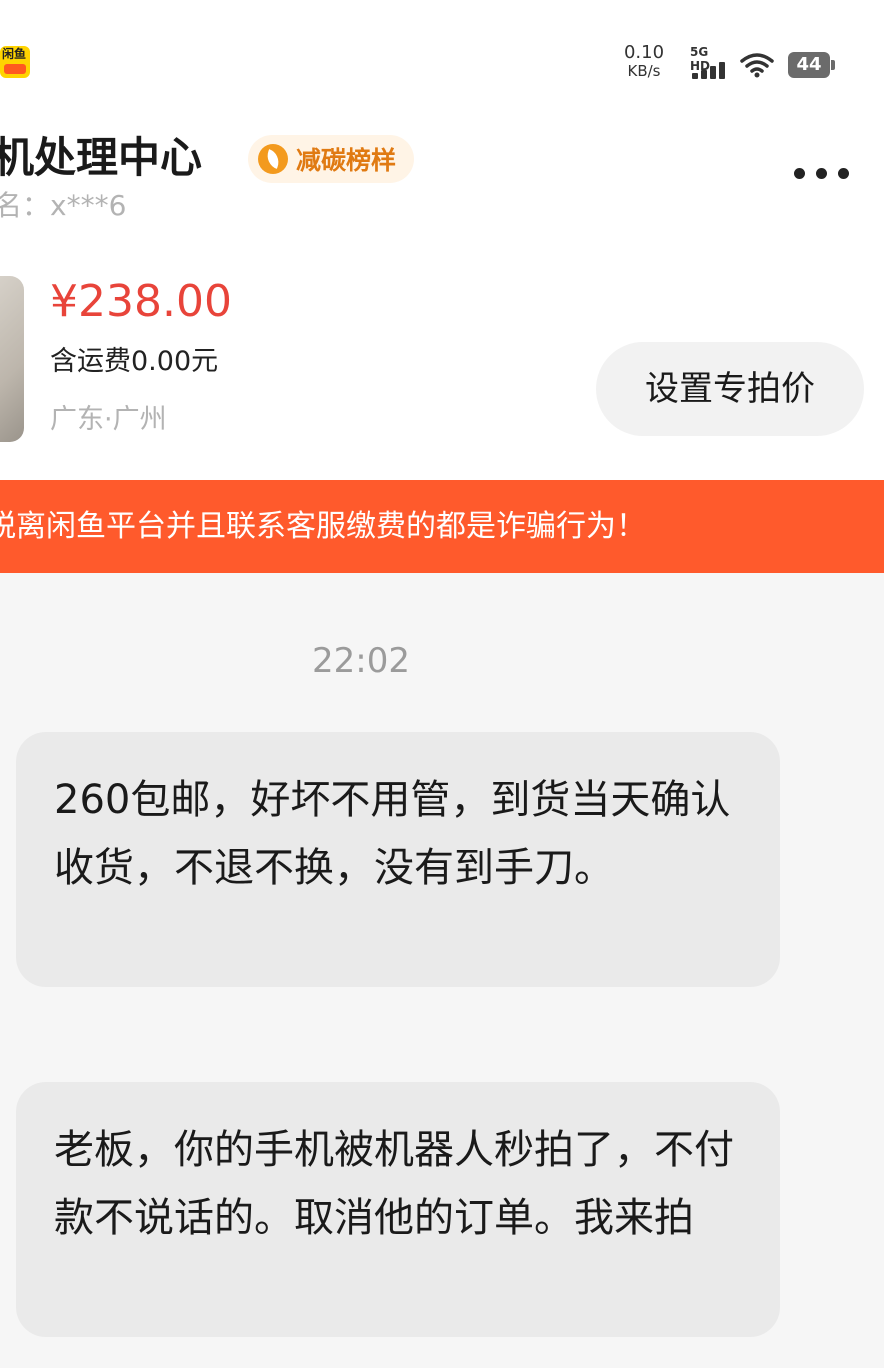  I want to click on app-icon-band, so click(15, 69).